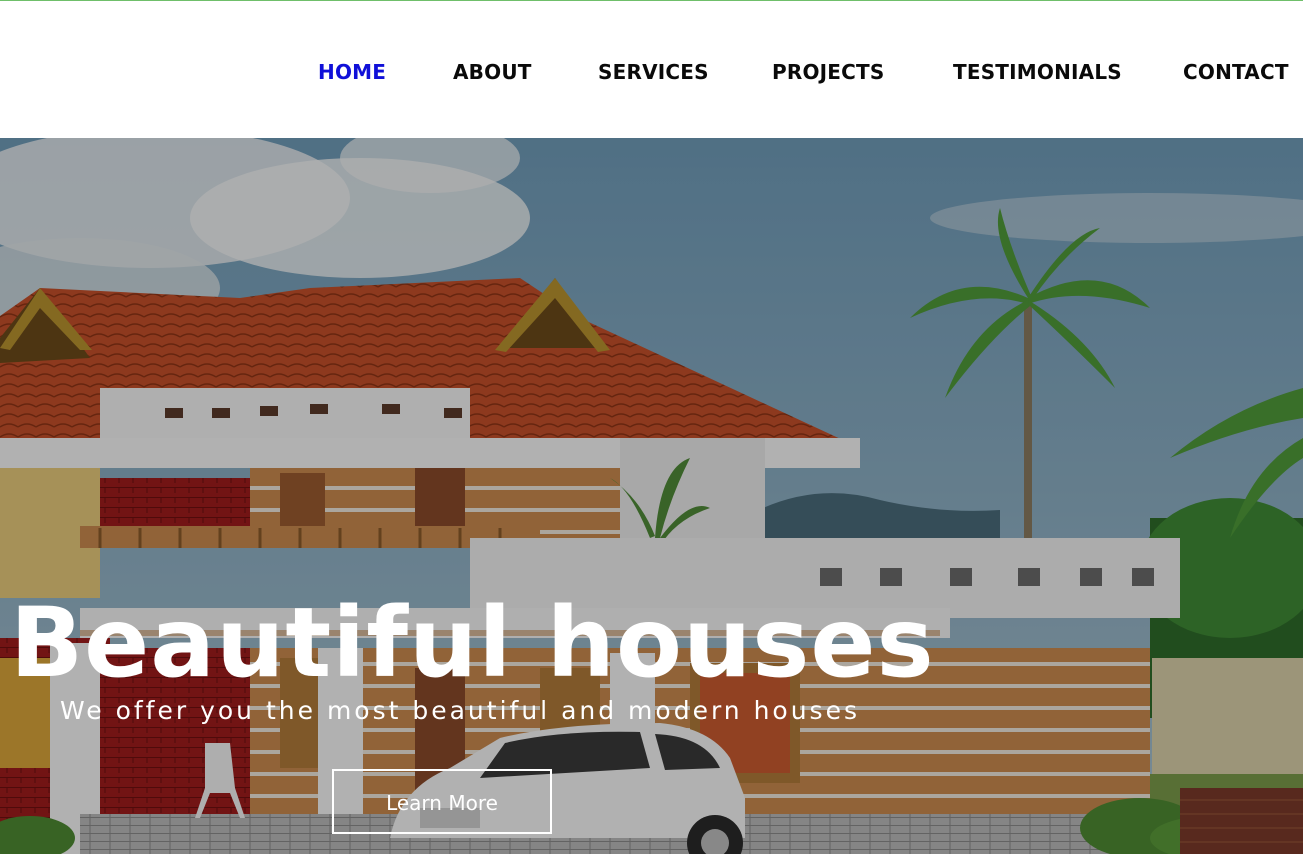 The image size is (1303, 854). Describe the element at coordinates (442, 801) in the screenshot. I see `learn-more-button: Learn More` at that location.